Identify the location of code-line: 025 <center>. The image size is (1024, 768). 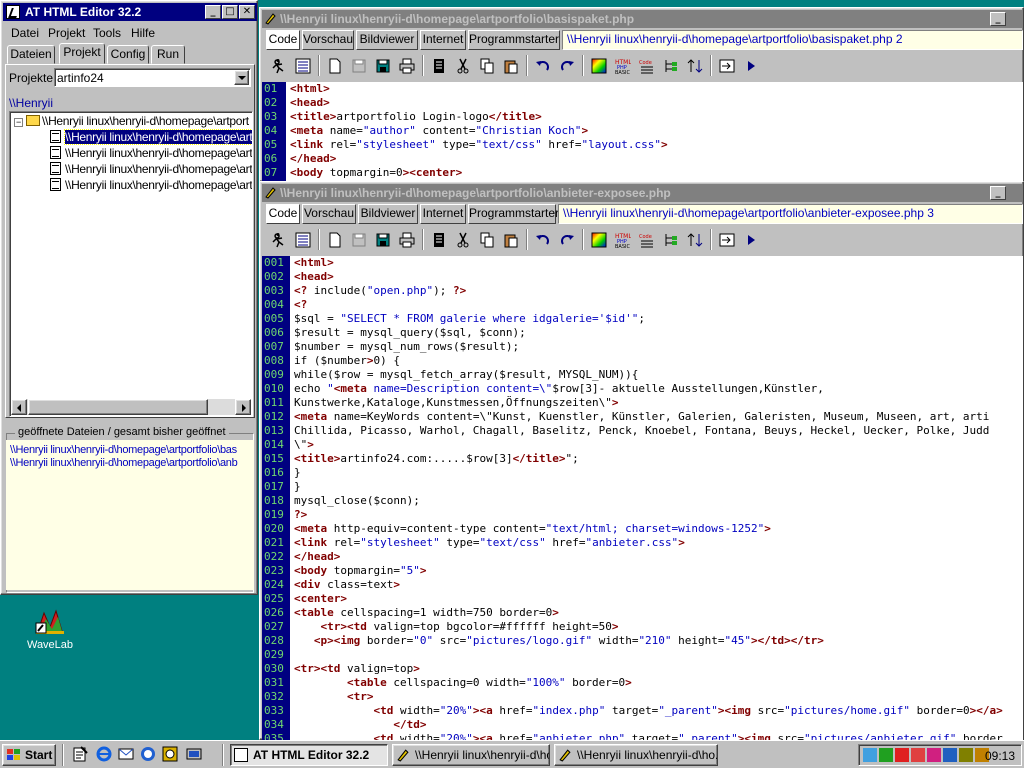
(642, 599).